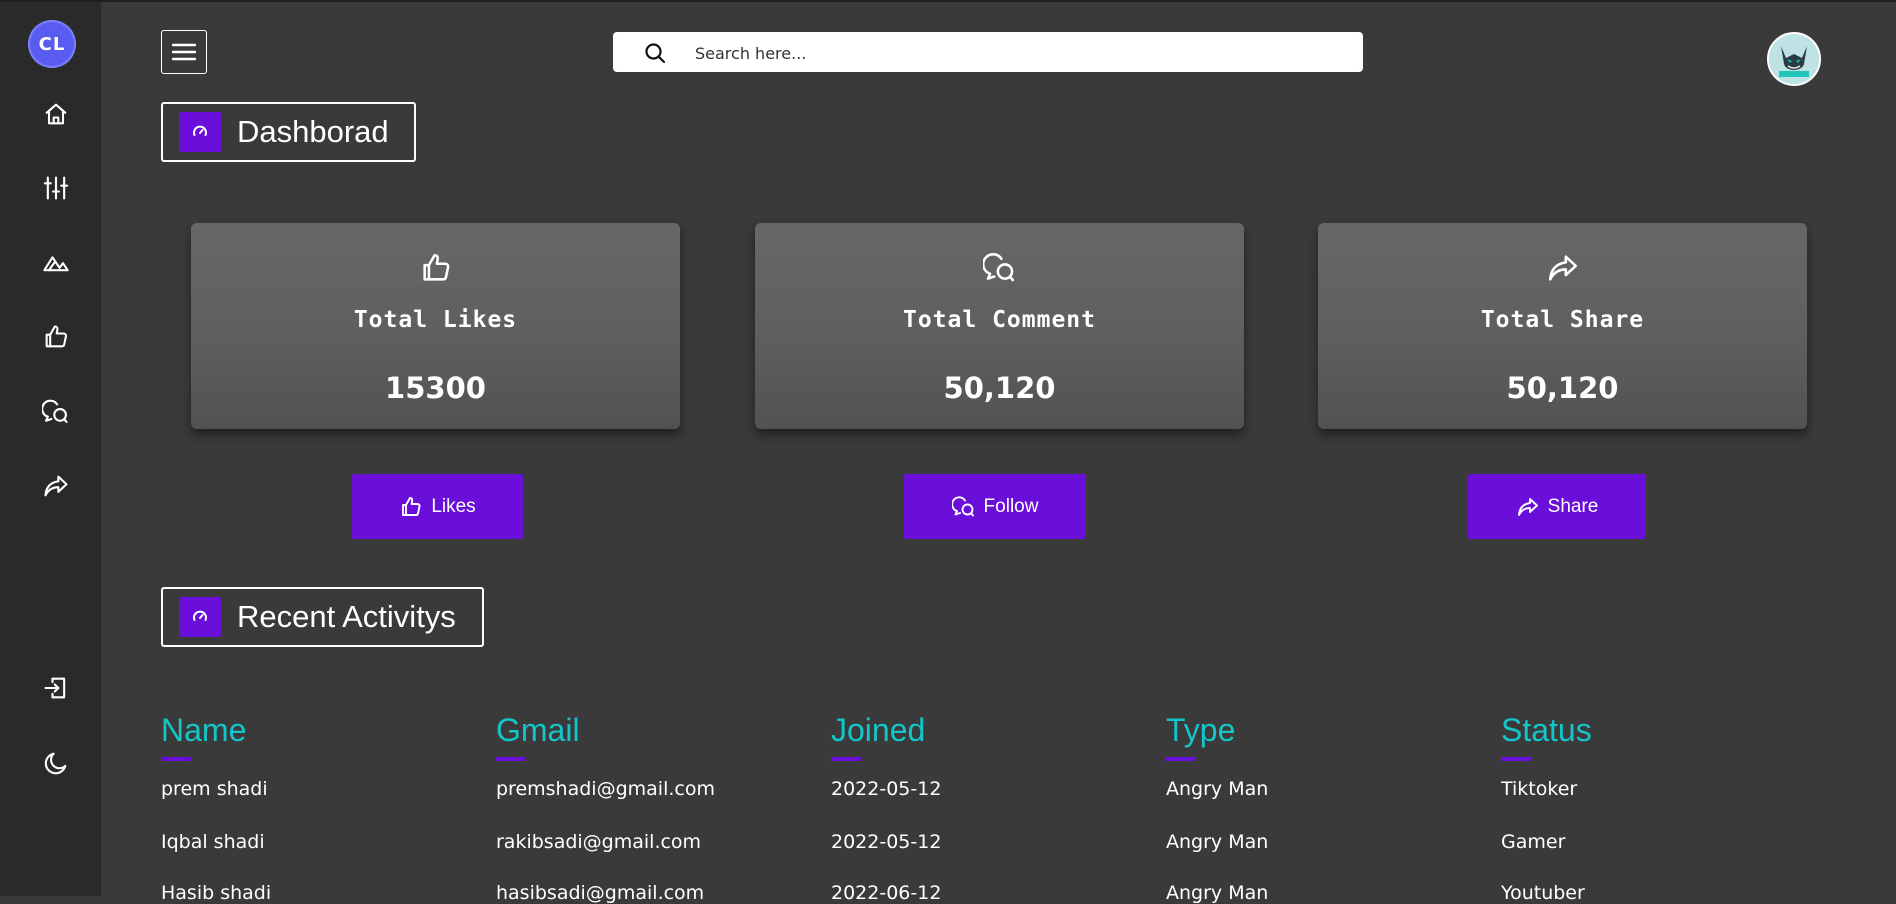  I want to click on column-header-joined: Joined, so click(878, 736).